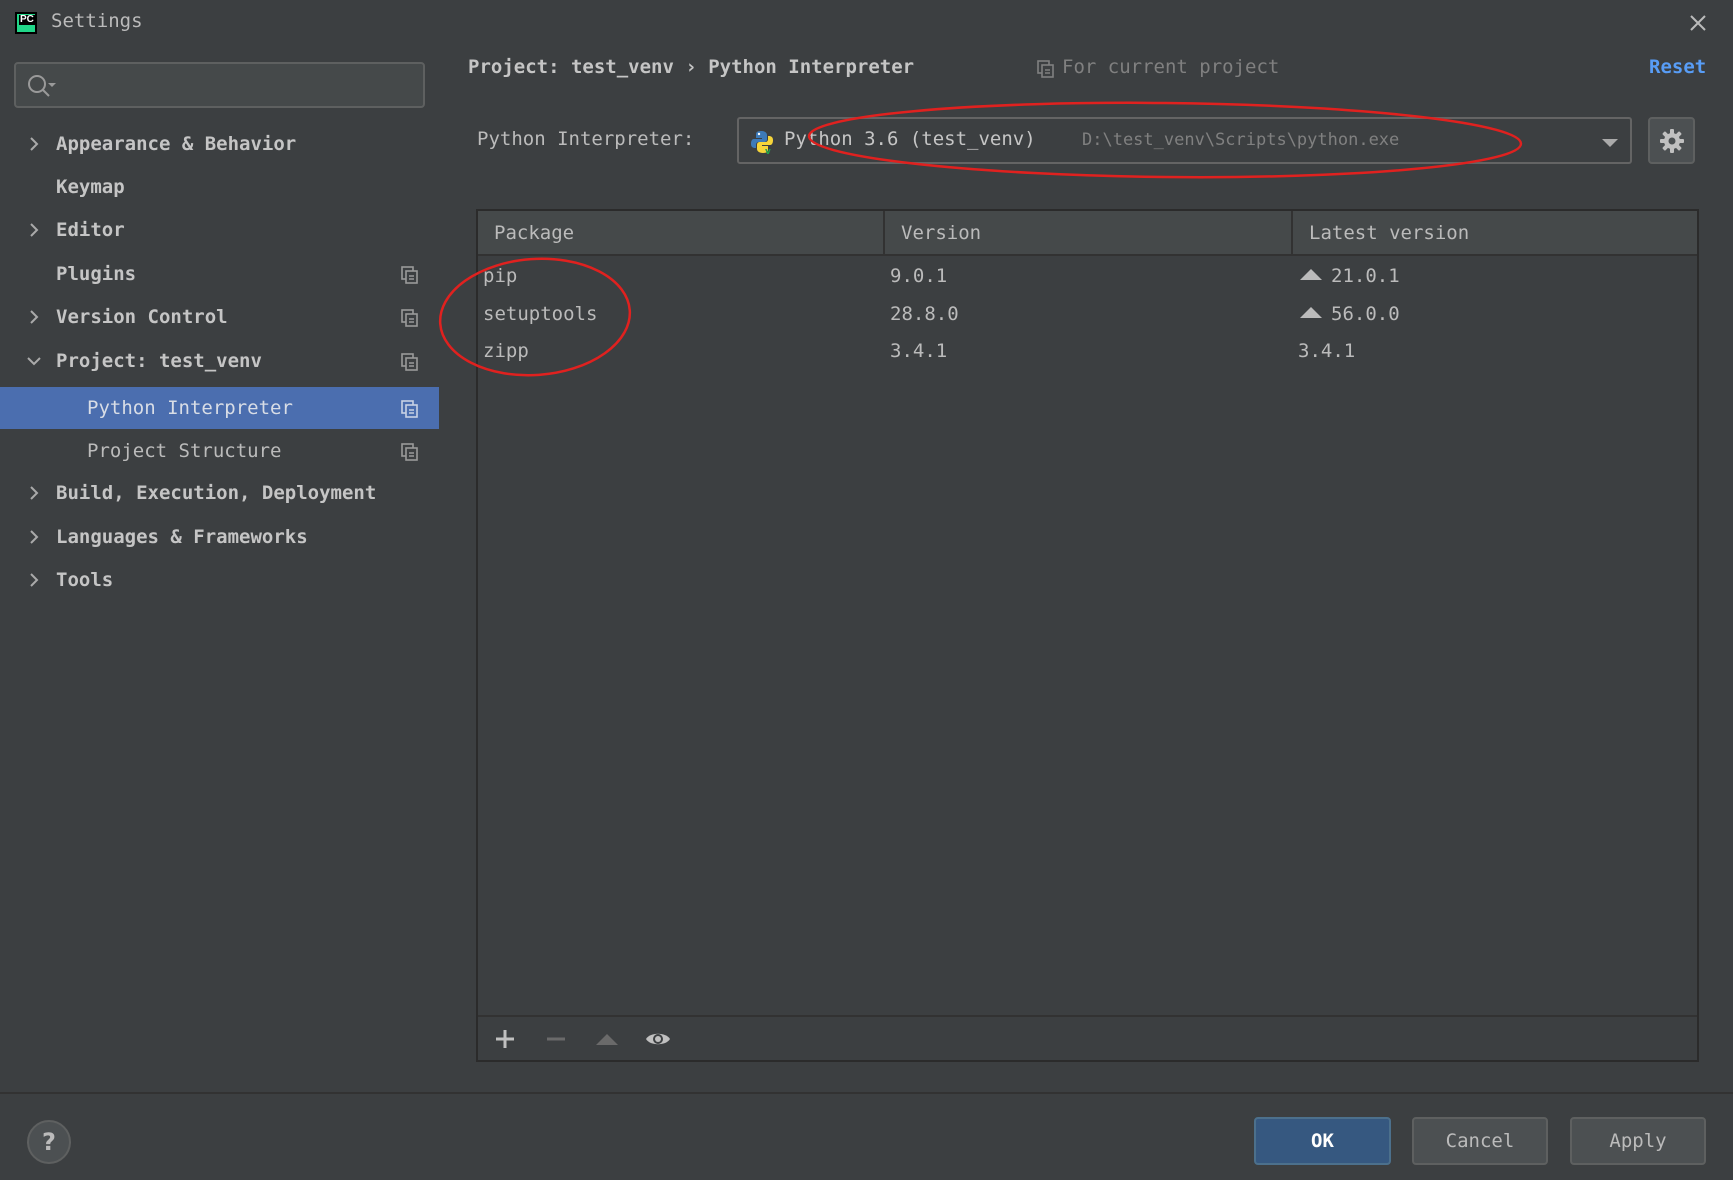  What do you see at coordinates (658, 1039) in the screenshot?
I see `eye-icon` at bounding box center [658, 1039].